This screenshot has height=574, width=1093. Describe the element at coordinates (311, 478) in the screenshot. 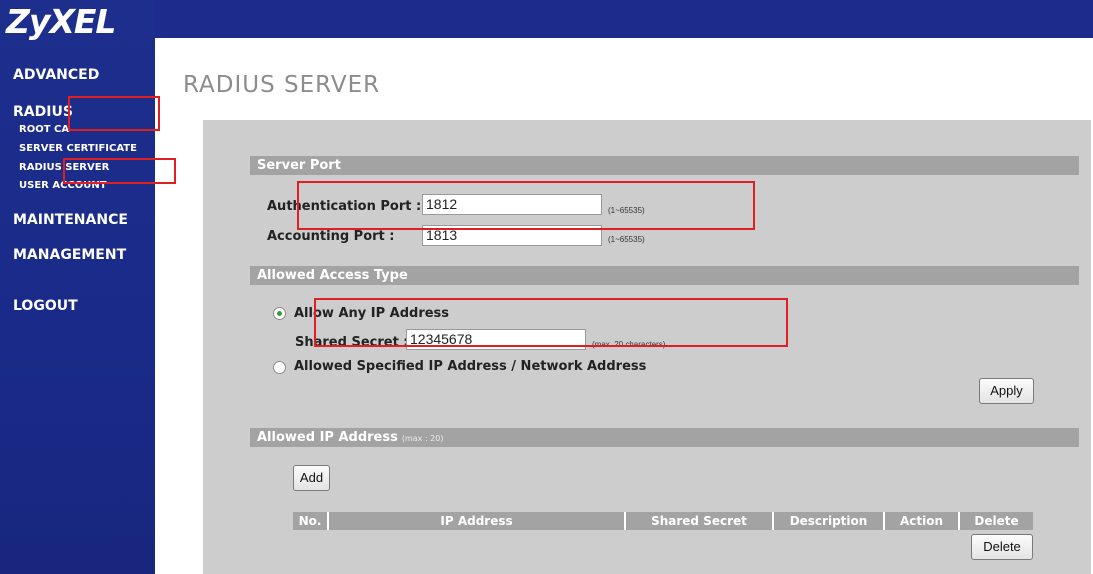

I see `add-button: Add` at that location.